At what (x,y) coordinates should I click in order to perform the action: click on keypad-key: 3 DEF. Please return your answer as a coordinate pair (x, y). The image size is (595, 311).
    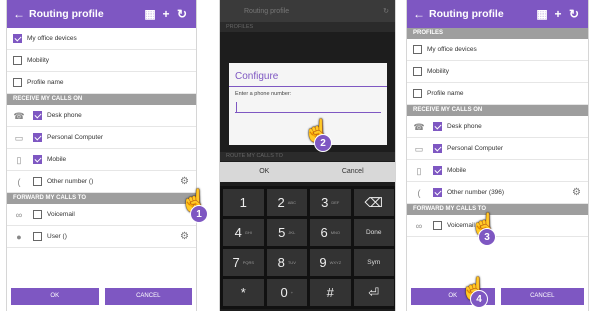
    Looking at the image, I should click on (330, 202).